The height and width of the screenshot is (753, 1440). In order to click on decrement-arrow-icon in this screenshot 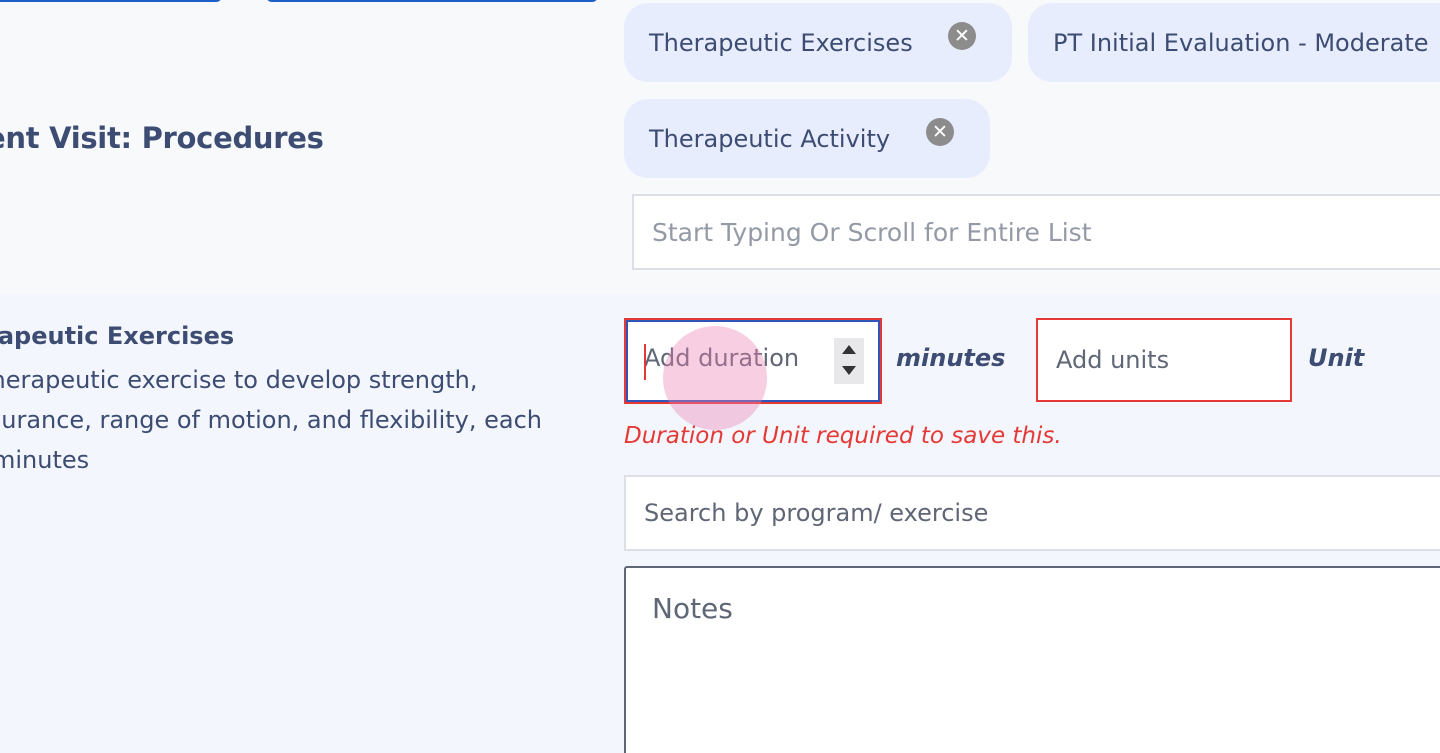, I will do `click(849, 370)`.